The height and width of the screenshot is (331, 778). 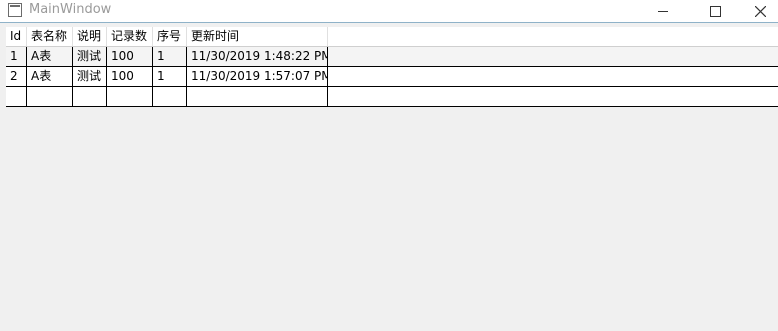 I want to click on close-button, so click(x=757, y=11).